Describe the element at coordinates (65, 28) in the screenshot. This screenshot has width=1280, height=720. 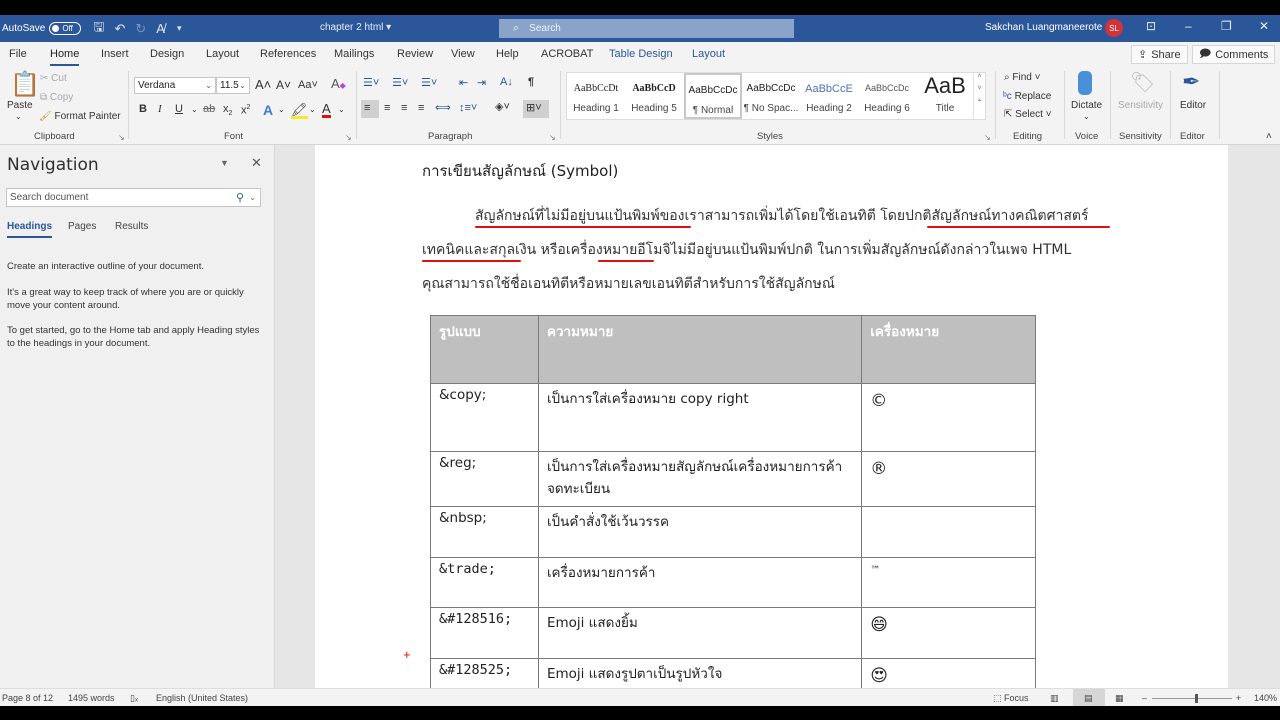
I see `autosave-toggle: Off` at that location.